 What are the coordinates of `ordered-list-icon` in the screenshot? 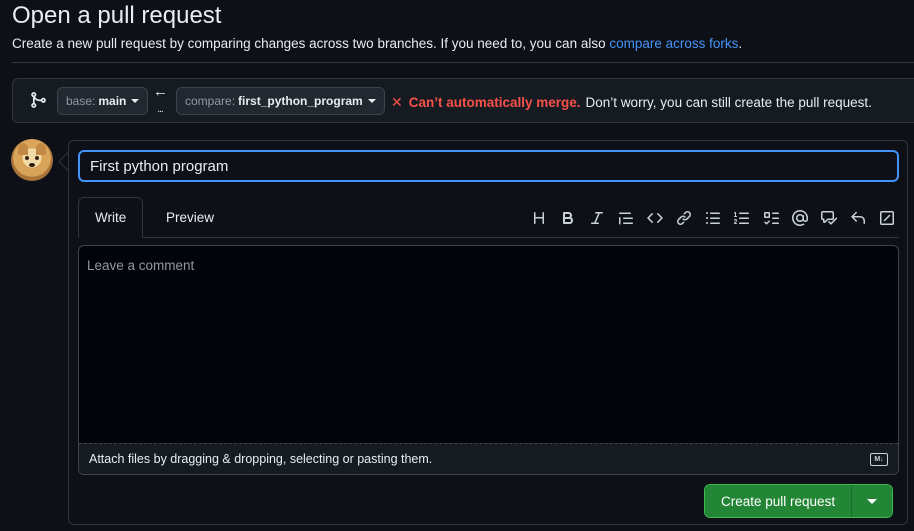 It's located at (741, 218).